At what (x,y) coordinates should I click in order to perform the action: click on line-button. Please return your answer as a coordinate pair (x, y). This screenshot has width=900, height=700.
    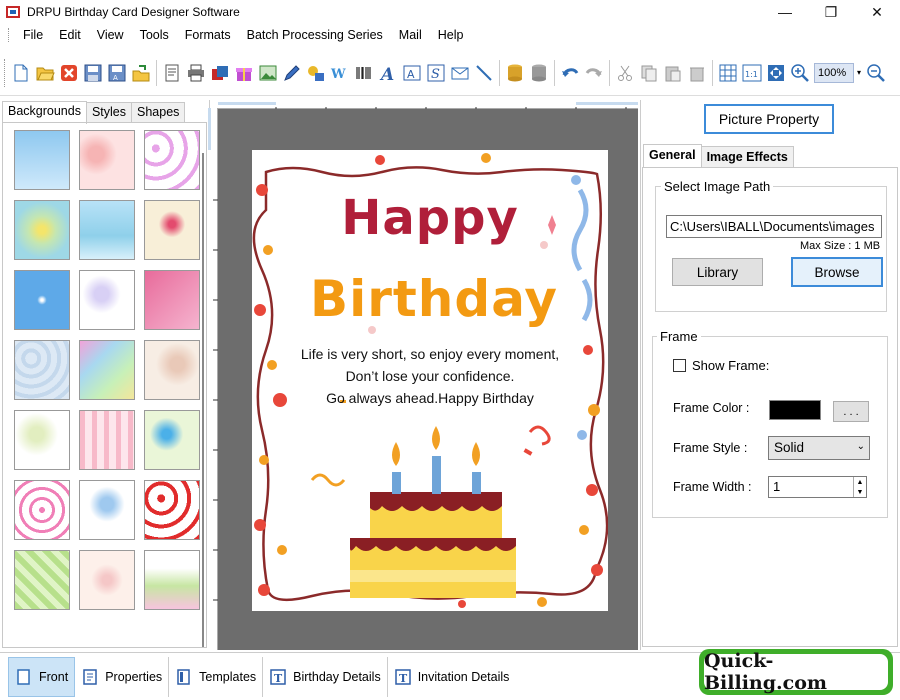
    Looking at the image, I should click on (484, 73).